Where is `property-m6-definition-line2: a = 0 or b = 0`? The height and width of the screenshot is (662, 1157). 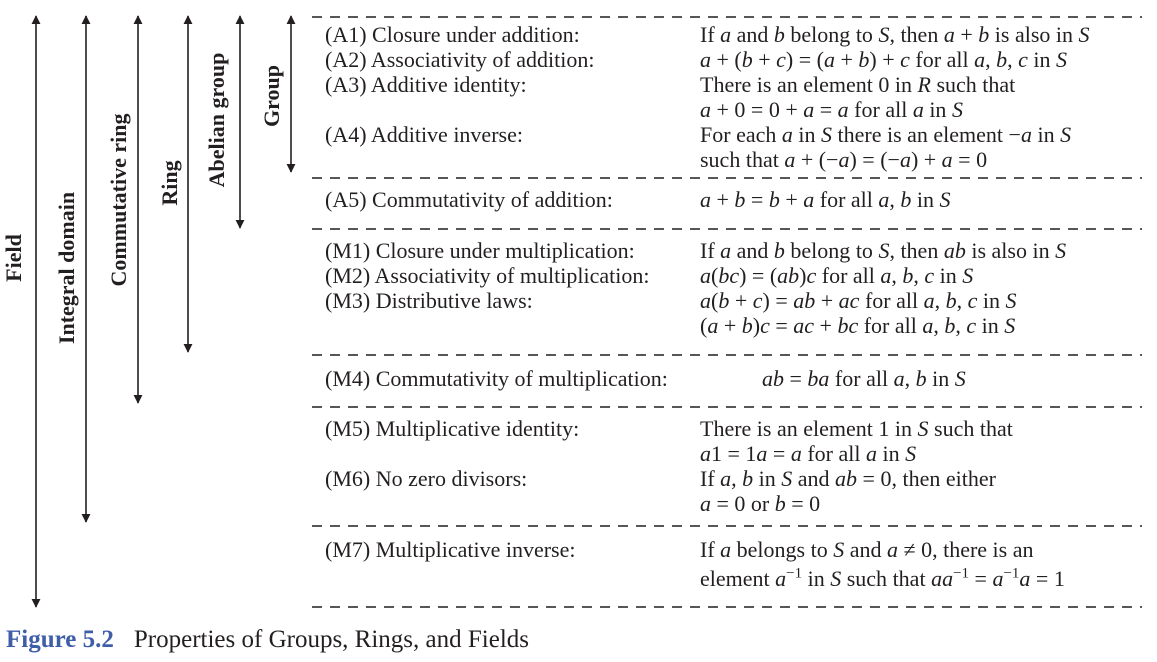
property-m6-definition-line2: a = 0 or b = 0 is located at coordinates (760, 503).